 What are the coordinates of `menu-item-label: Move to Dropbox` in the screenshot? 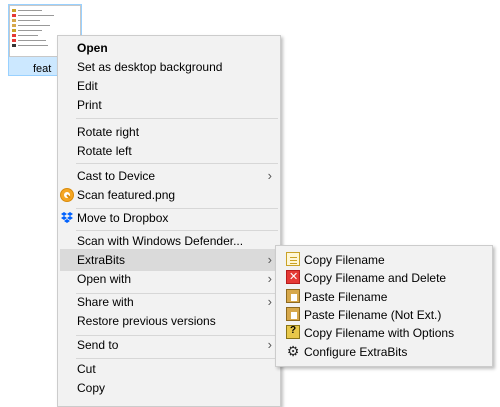 It's located at (123, 218).